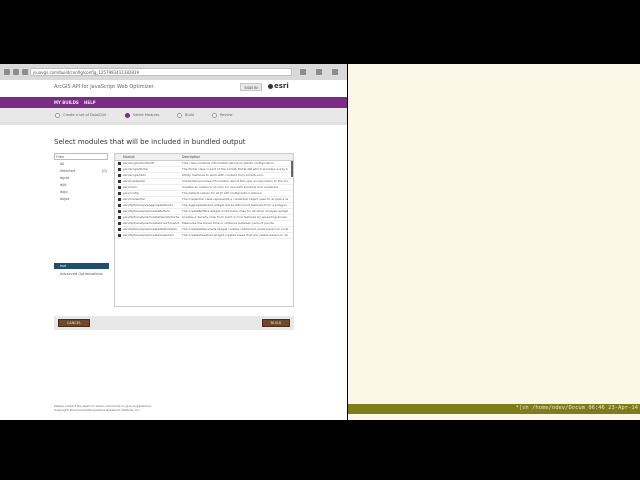  I want to click on reload-icon, so click(25, 72).